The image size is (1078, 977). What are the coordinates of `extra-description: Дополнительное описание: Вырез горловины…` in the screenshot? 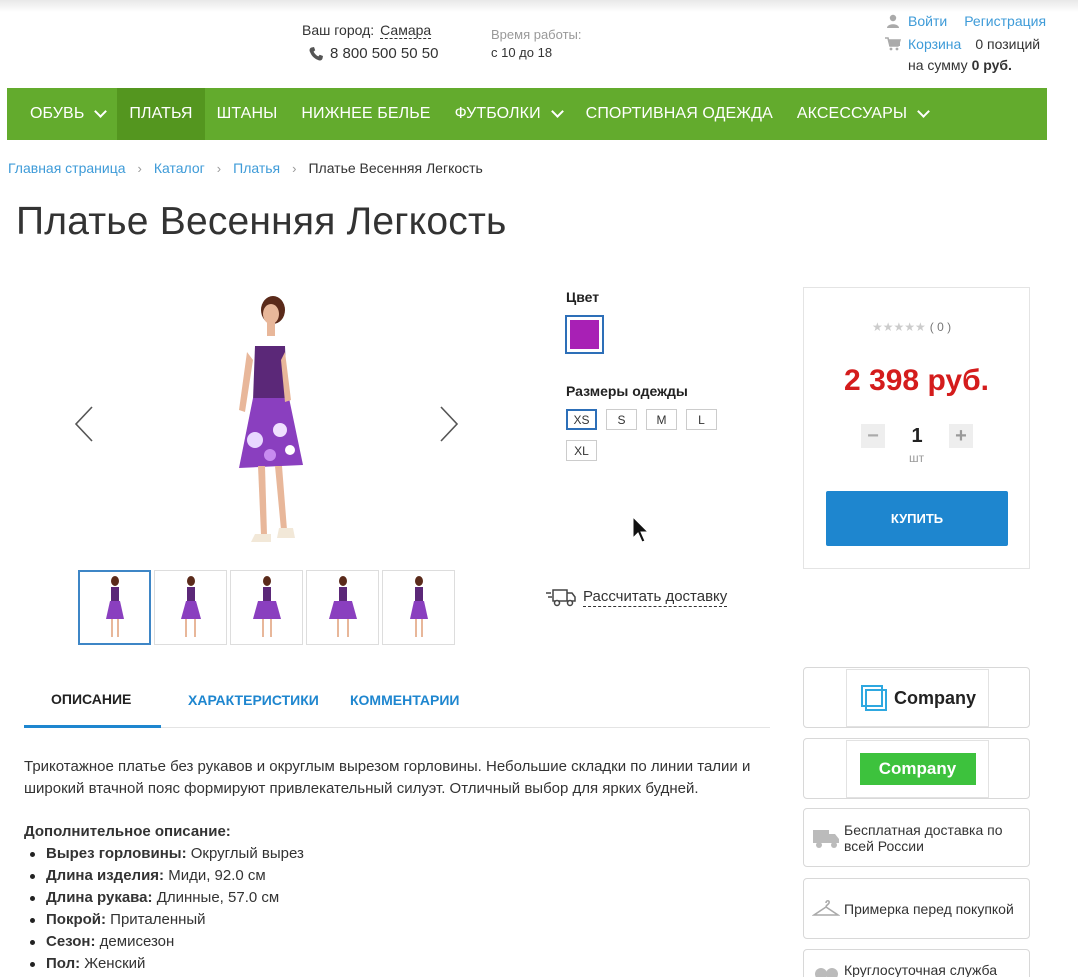 It's located at (164, 898).